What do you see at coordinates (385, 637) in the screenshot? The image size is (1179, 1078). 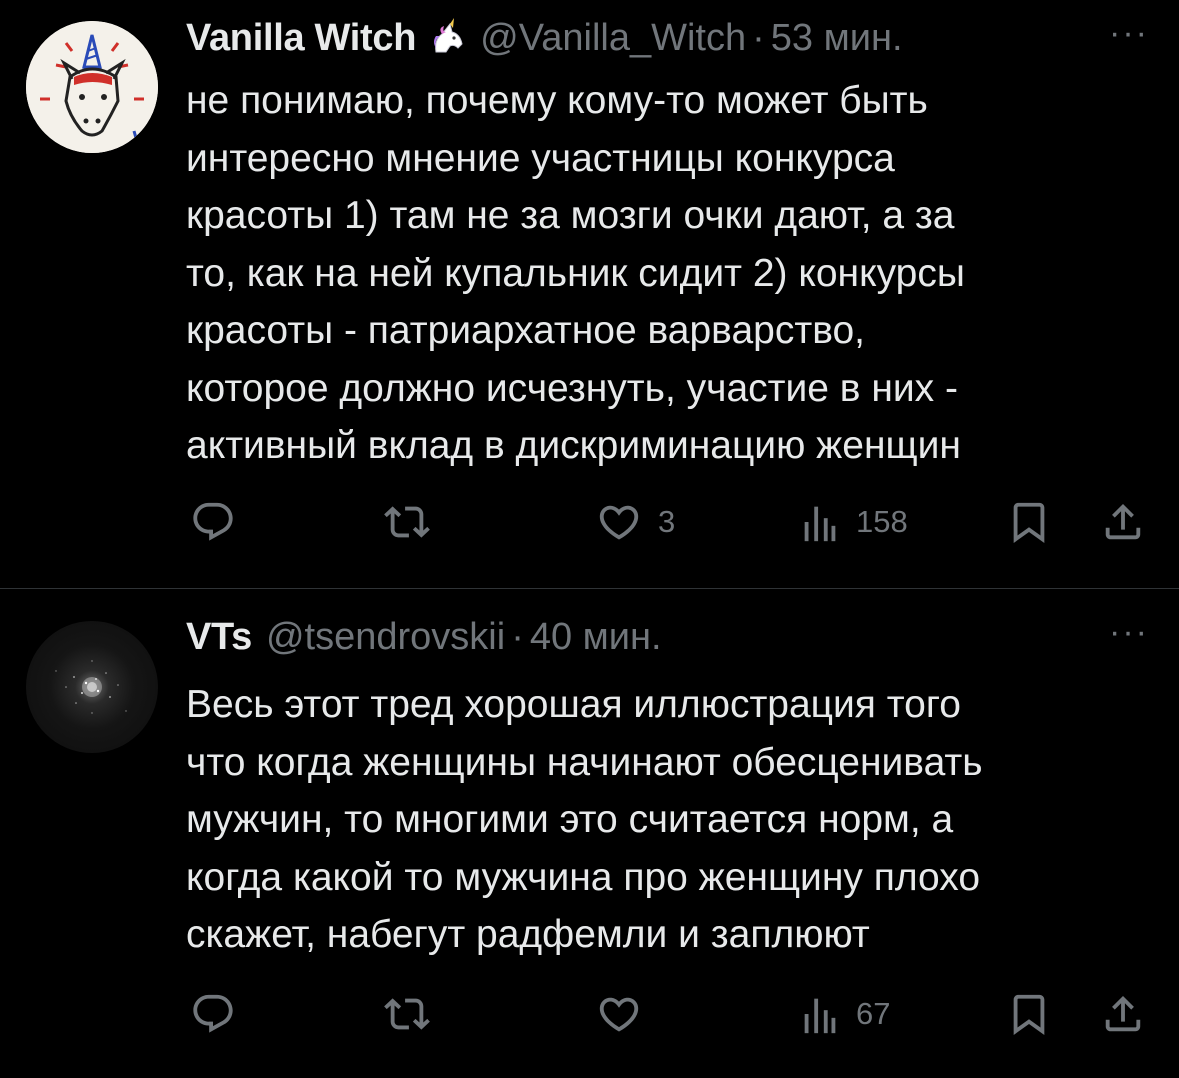 I see `user-handle: @tsendrovskii` at bounding box center [385, 637].